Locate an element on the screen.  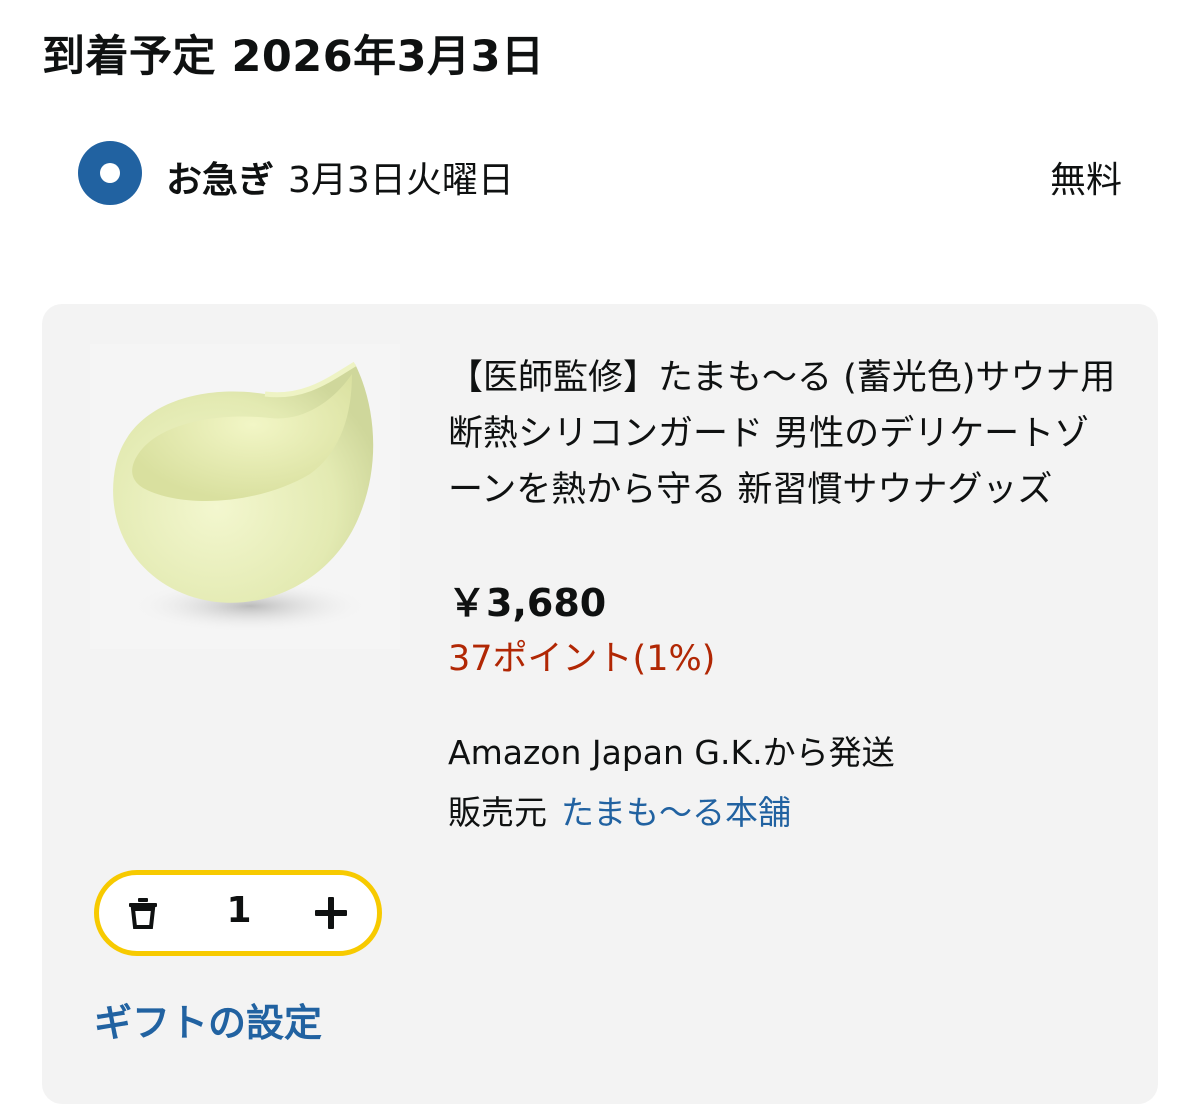
quantity-stepper: 1 is located at coordinates (238, 913).